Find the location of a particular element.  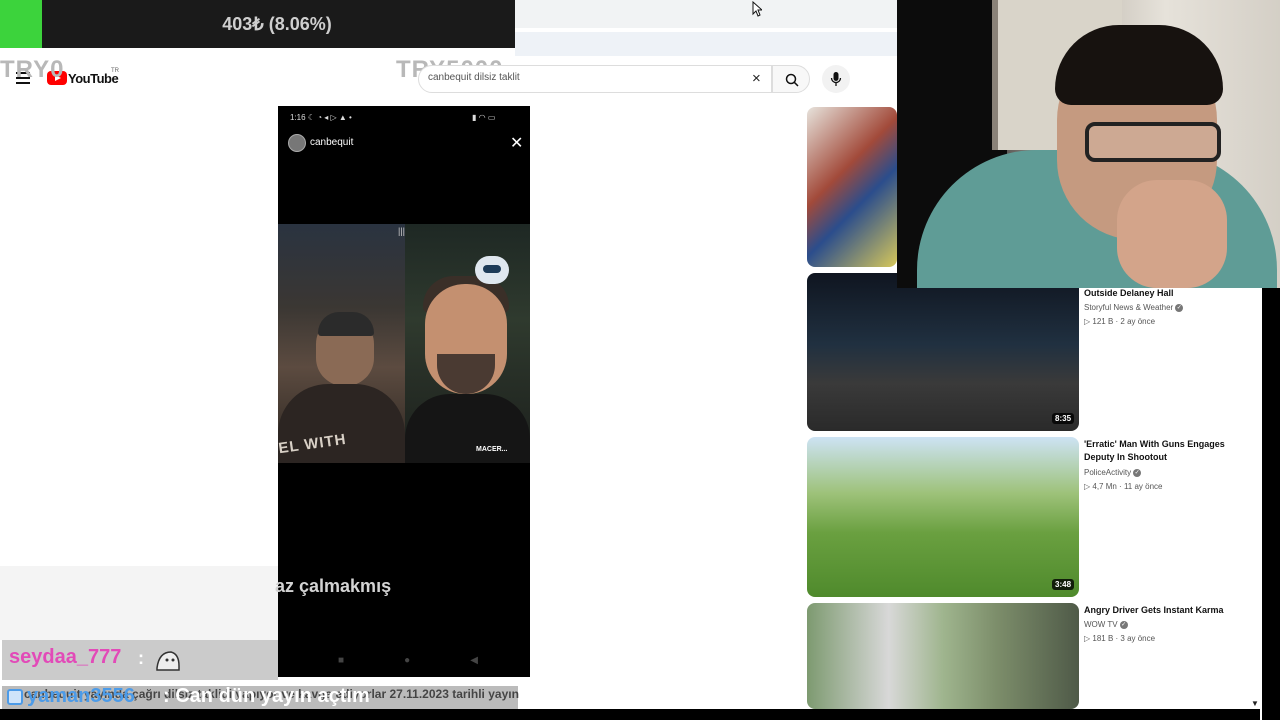

donation-goal-fill is located at coordinates (21, 24).